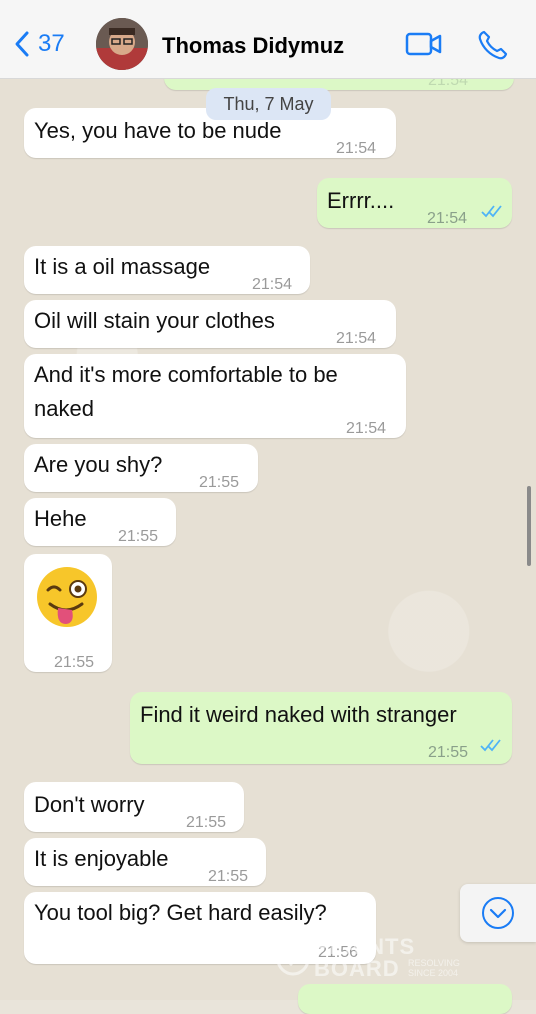  I want to click on message-bubble-incoming: 21:55, so click(68, 613).